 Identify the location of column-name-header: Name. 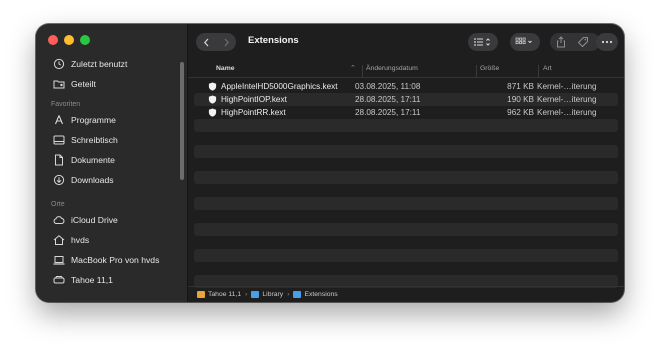
(225, 68).